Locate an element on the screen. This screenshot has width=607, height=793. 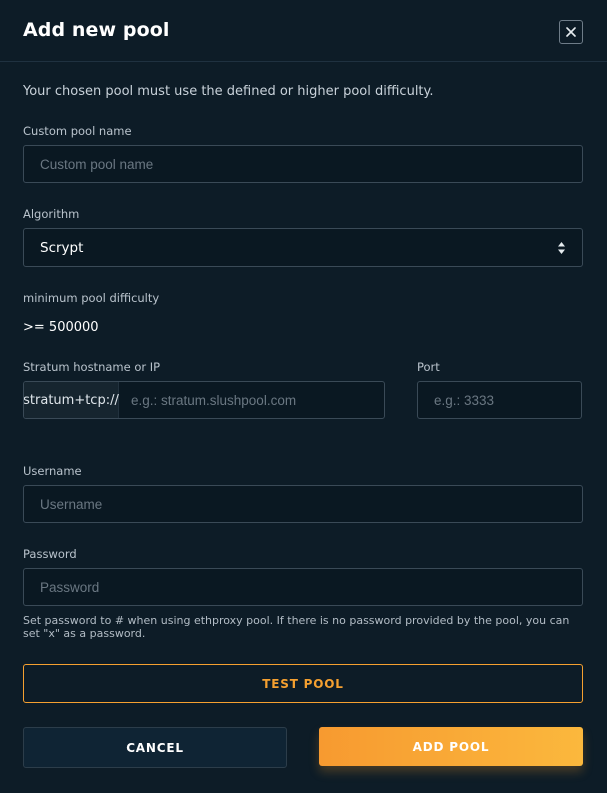
select-arrows-icon is located at coordinates (561, 247).